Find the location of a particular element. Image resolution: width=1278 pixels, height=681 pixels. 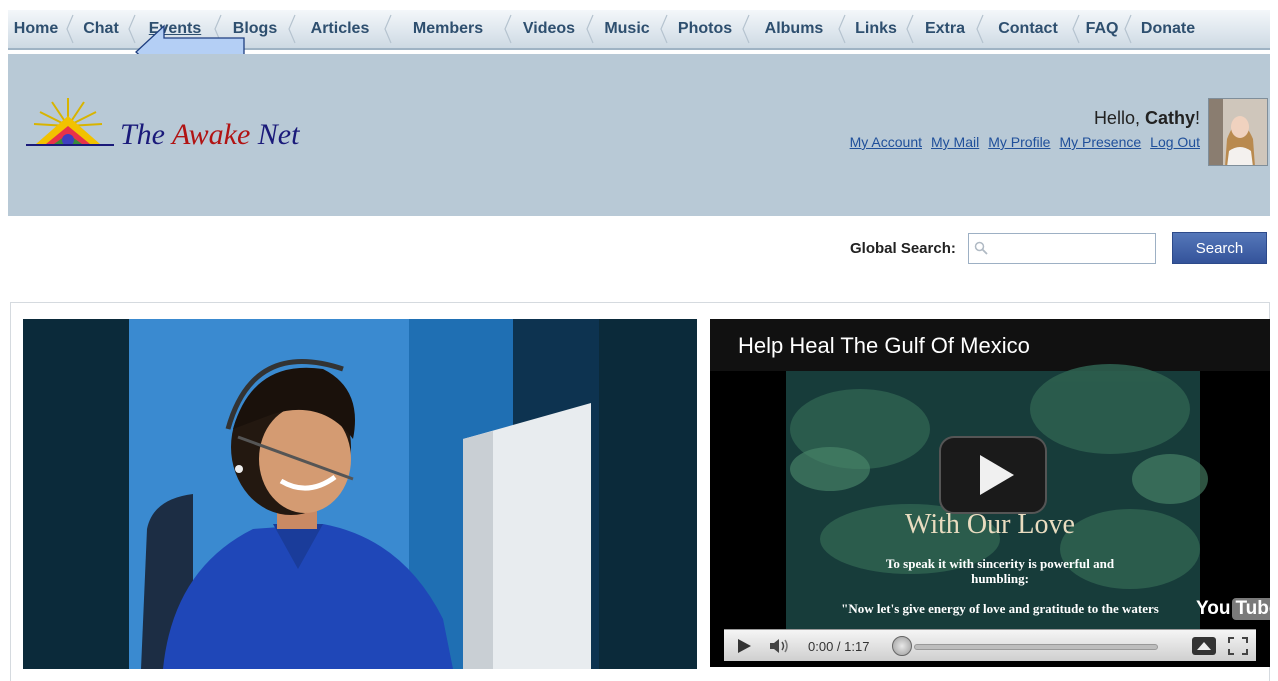

video-title: Help Heal The Gulf Of Mexico is located at coordinates (884, 346).